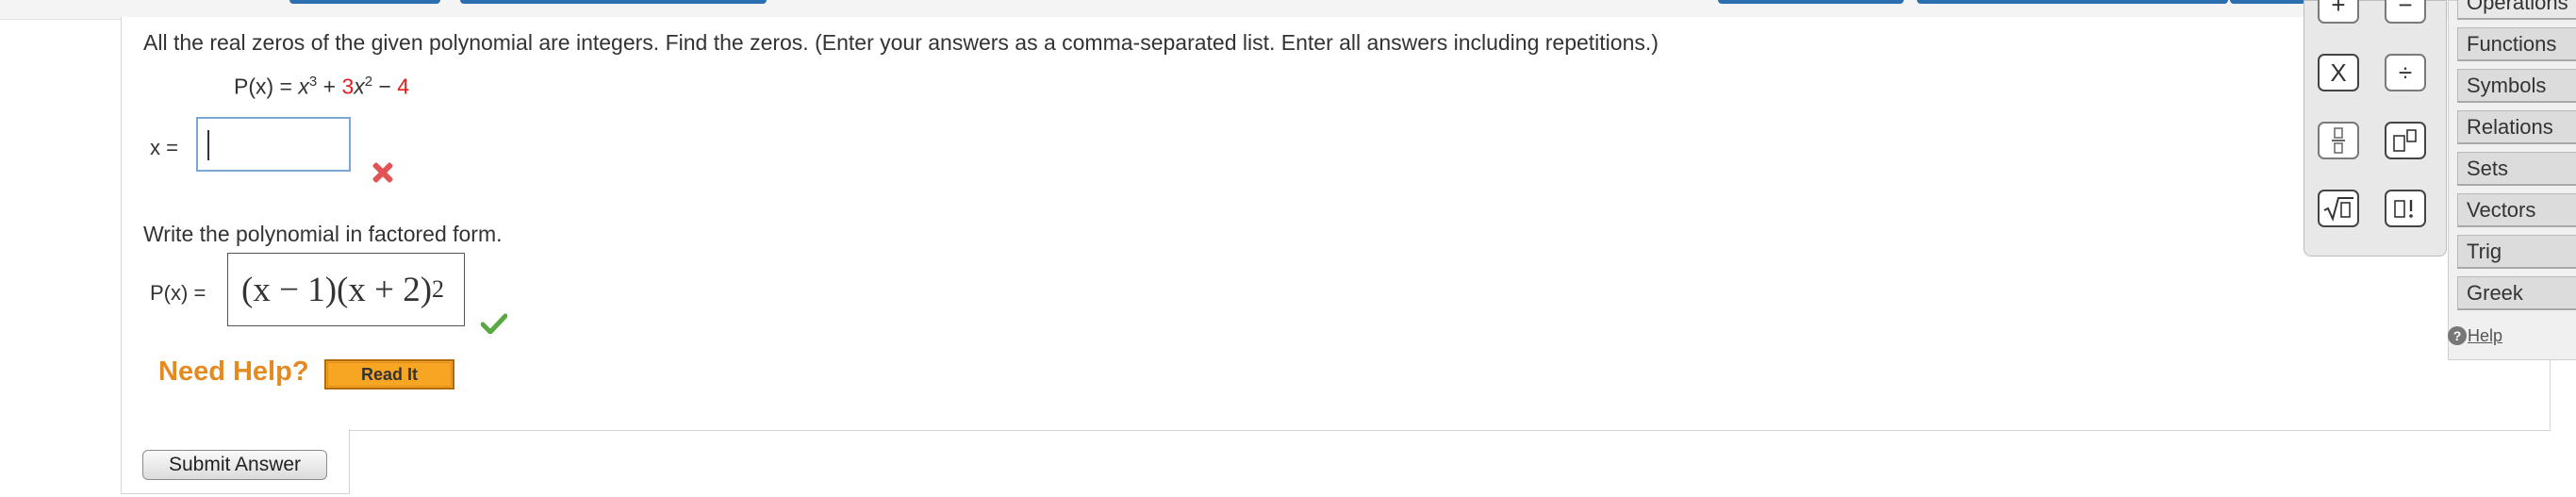  Describe the element at coordinates (2405, 12) in the screenshot. I see `minus-button: −` at that location.